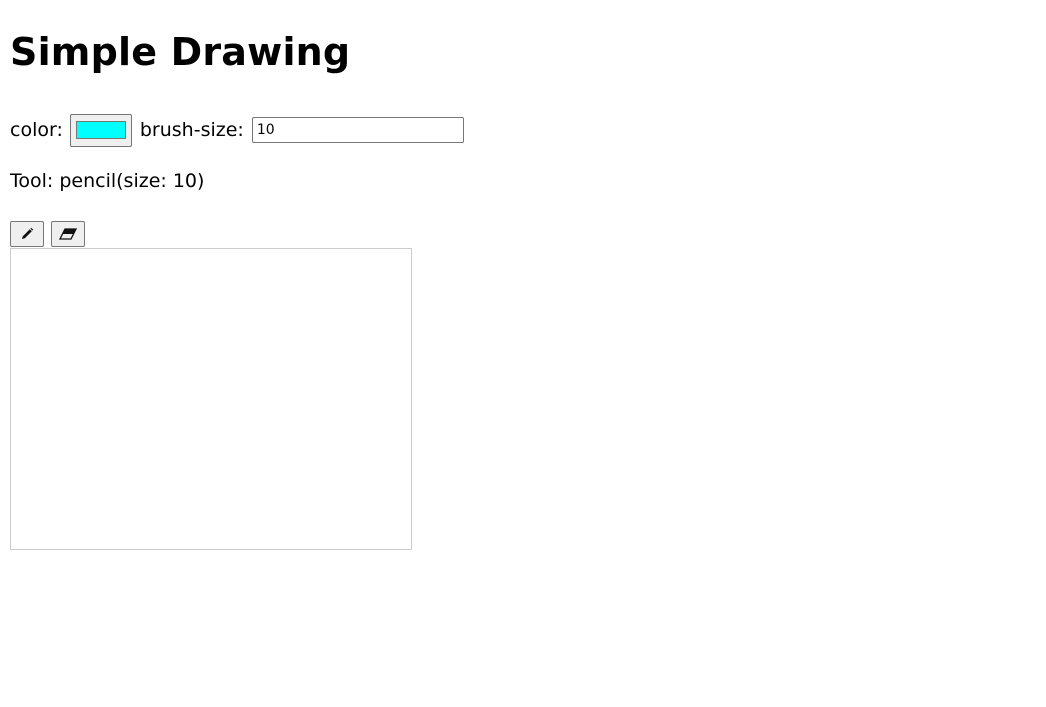 The width and height of the screenshot is (1046, 707). What do you see at coordinates (357, 130) in the screenshot?
I see `brush-size-input` at bounding box center [357, 130].